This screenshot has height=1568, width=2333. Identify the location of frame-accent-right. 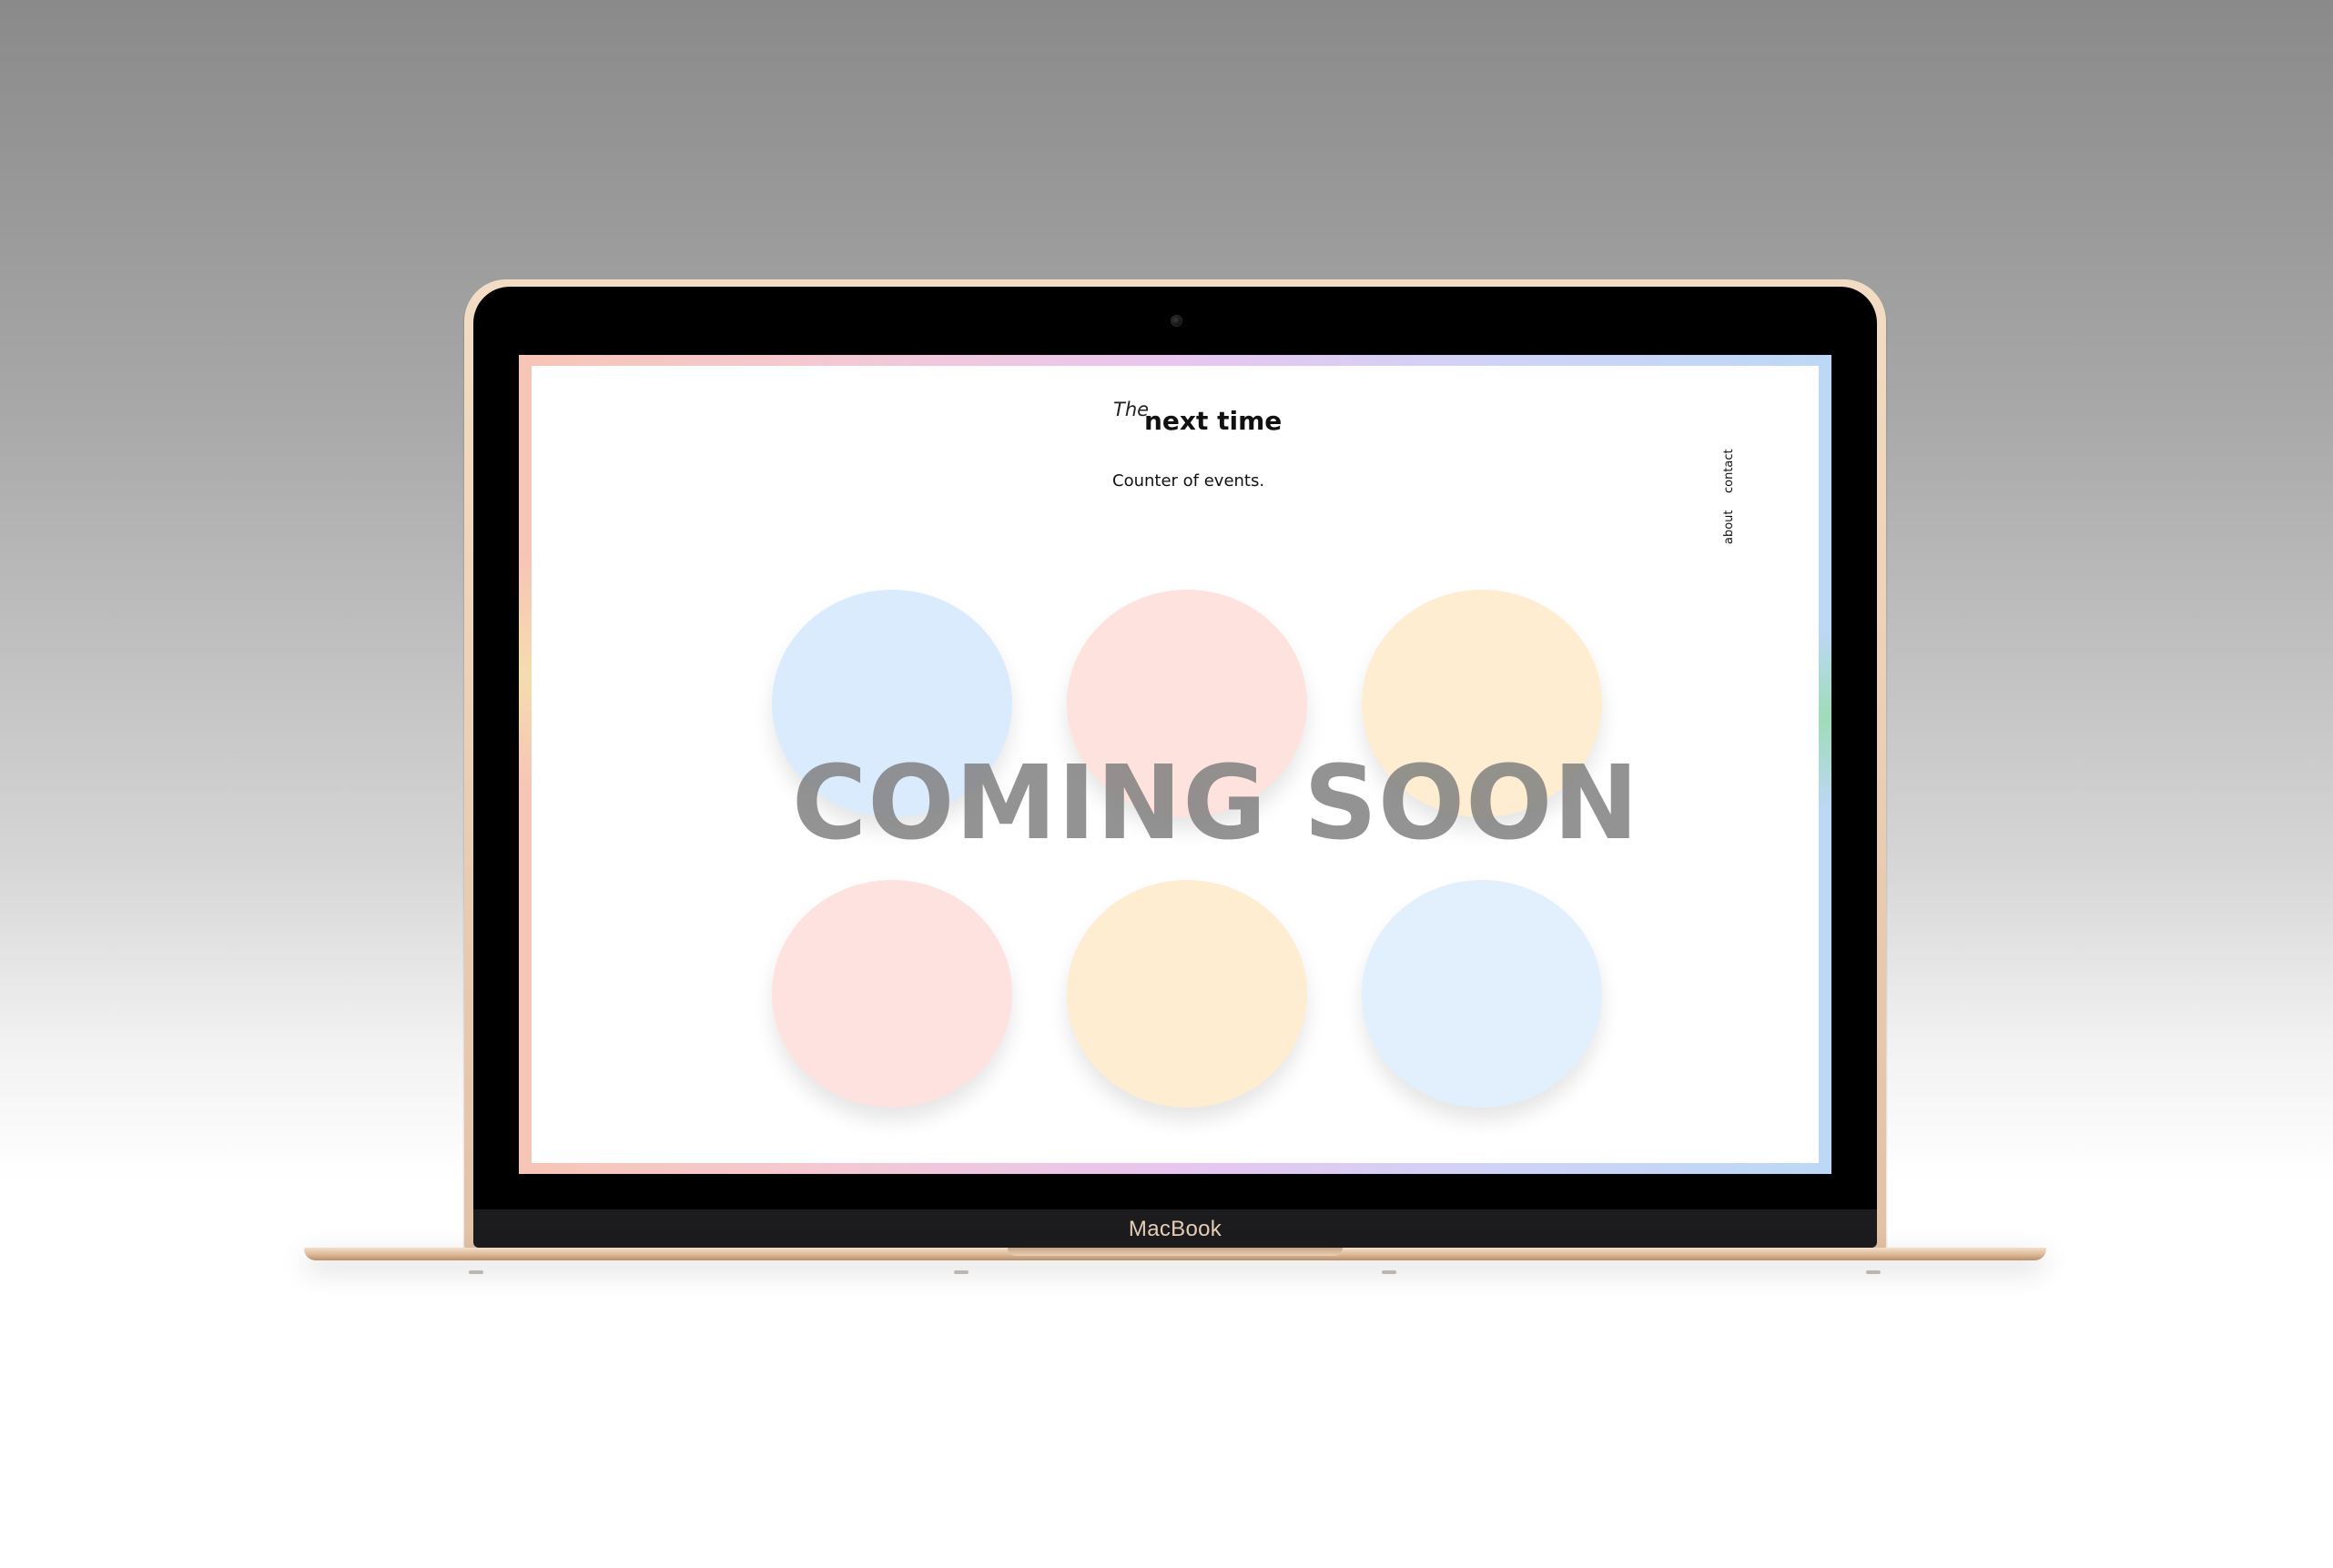
(1825, 719).